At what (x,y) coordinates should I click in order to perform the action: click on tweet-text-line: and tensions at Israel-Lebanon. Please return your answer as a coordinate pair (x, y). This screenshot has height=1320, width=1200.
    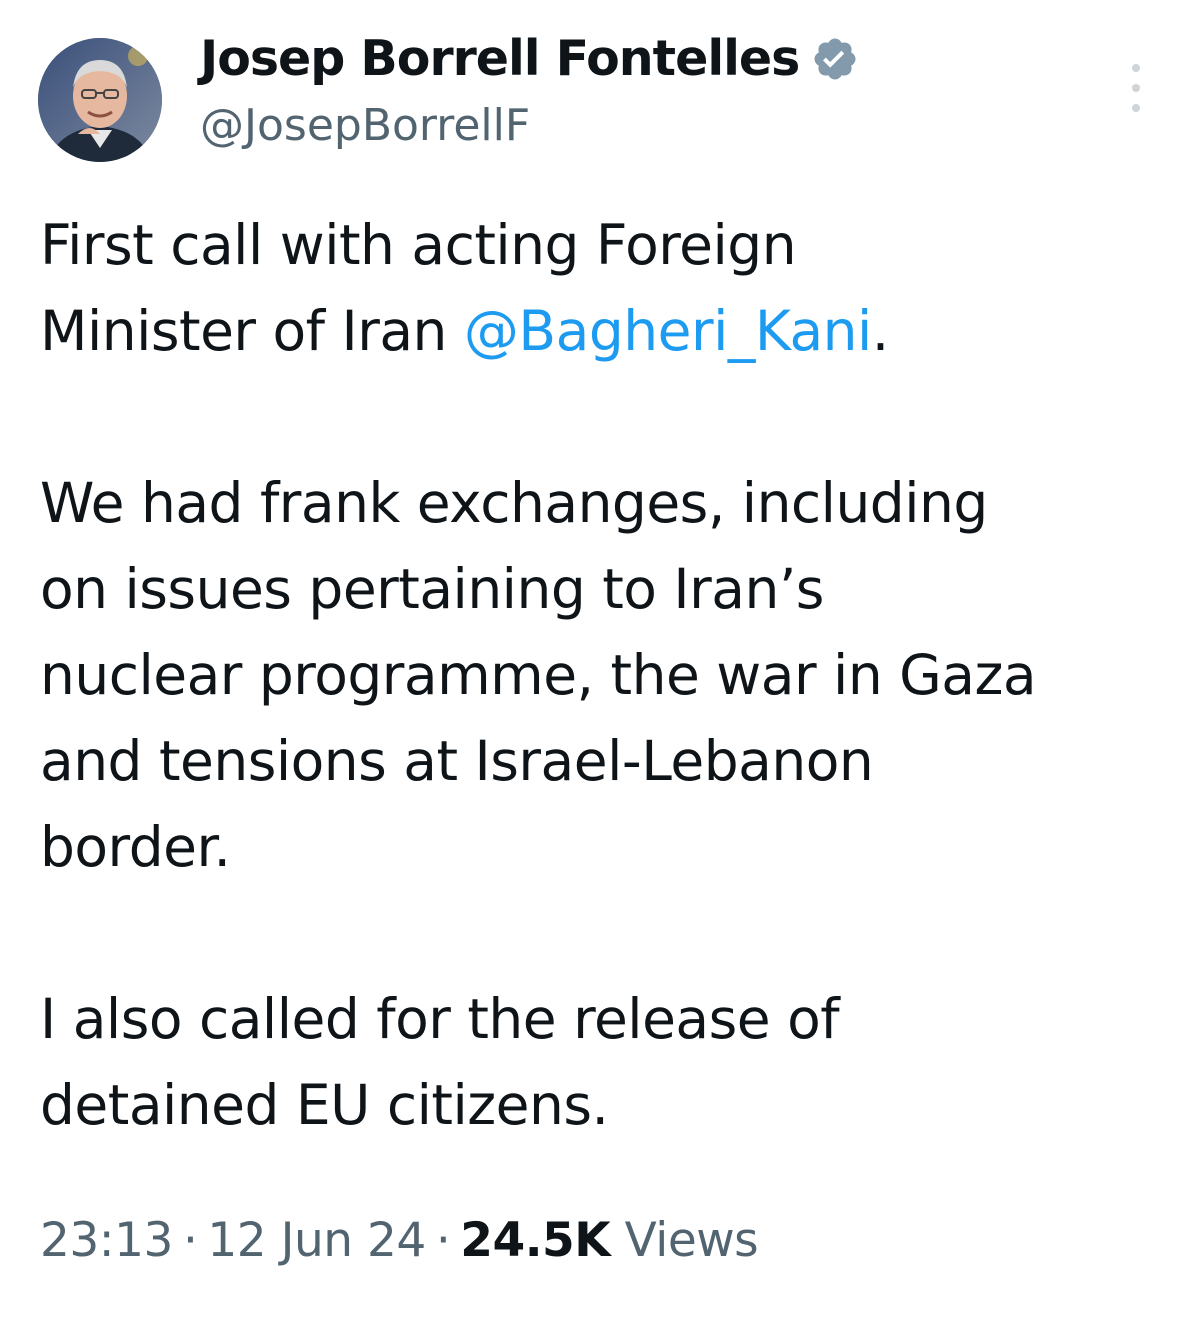
    Looking at the image, I should click on (615, 761).